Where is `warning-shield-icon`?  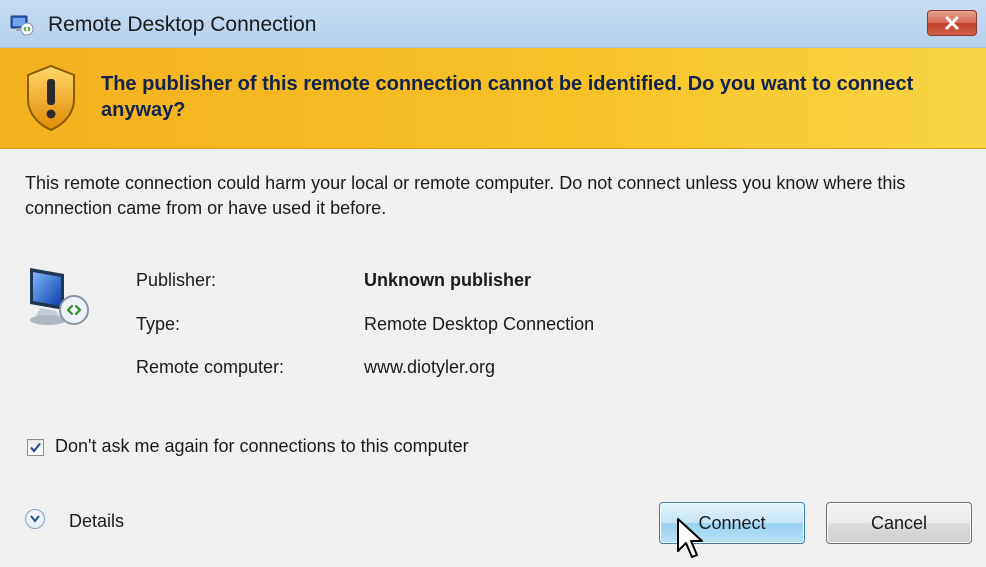
warning-shield-icon is located at coordinates (51, 98).